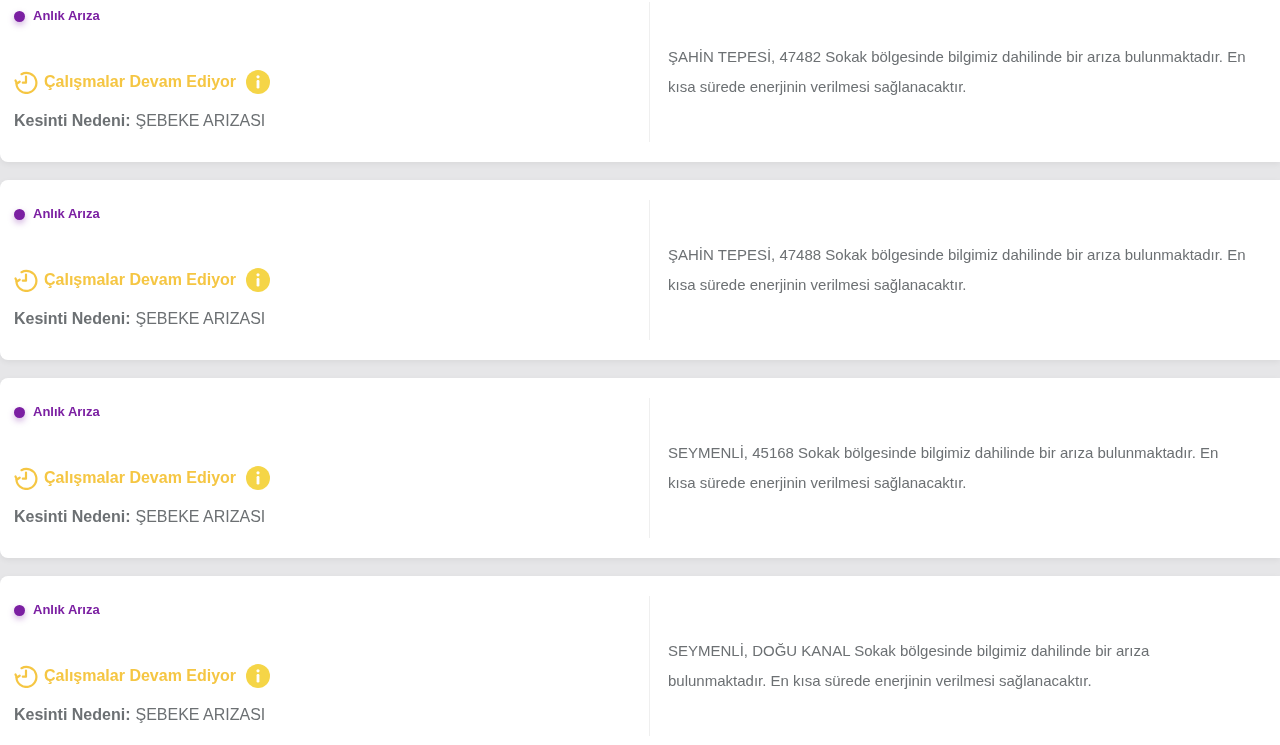  What do you see at coordinates (909, 666) in the screenshot?
I see `outage-description: SEYMENLİ, DOĞU KANAL Sokak bölgesinde bilgimiz dahilinde bir arıza bulunmaktadır. En kısa sürede enerjinin verilmesi sağlanacaktır.` at bounding box center [909, 666].